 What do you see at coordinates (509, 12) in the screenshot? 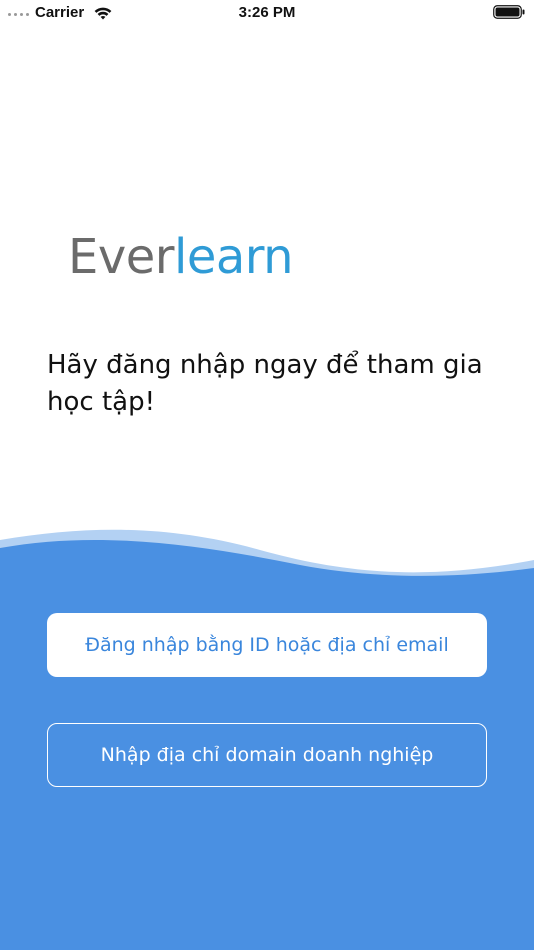
I see `battery-icon` at bounding box center [509, 12].